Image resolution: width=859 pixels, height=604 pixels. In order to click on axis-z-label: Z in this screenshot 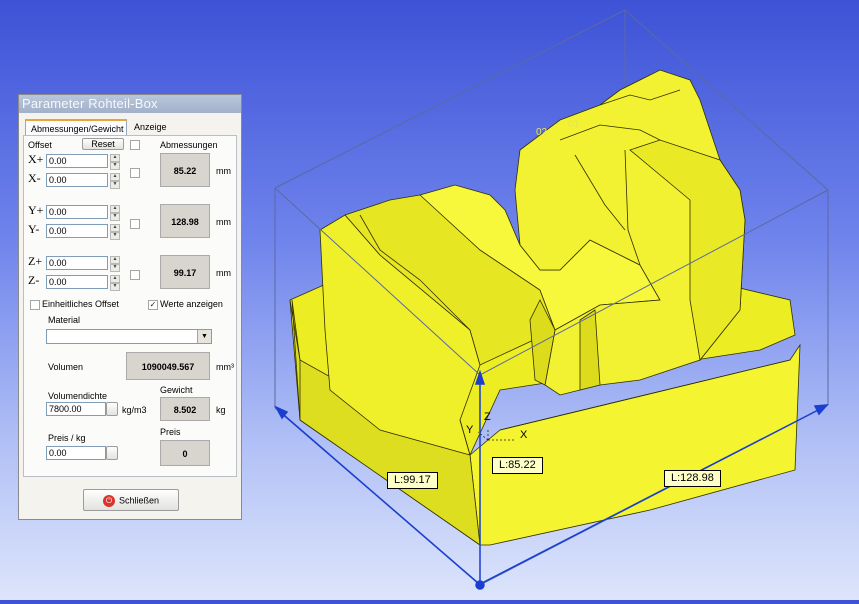, I will do `click(487, 417)`.